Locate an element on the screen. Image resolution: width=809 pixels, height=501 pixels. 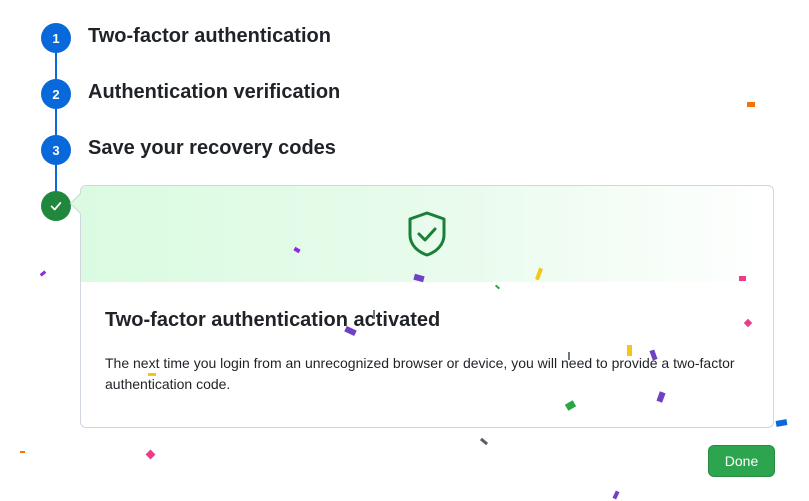
step-1-indicator: 1 is located at coordinates (56, 38).